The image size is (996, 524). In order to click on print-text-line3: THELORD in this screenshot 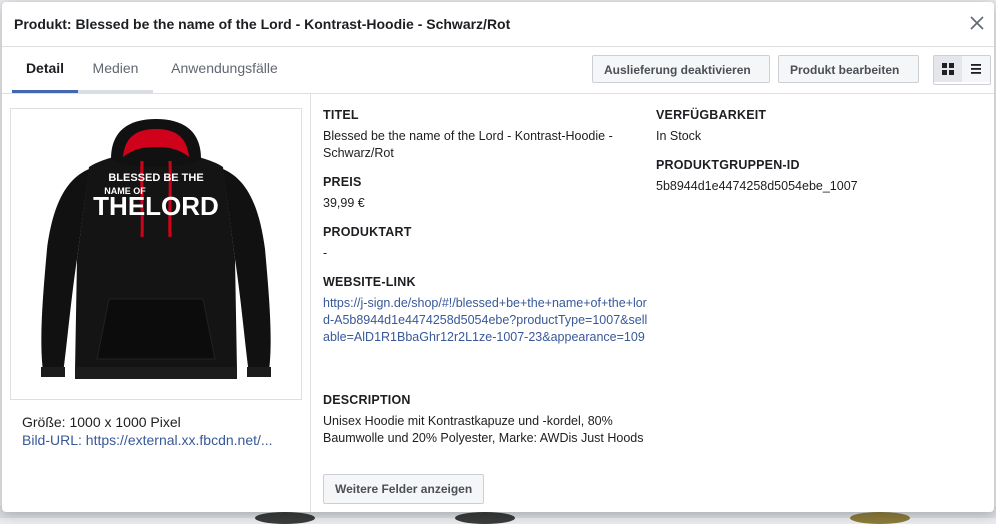, I will do `click(156, 206)`.